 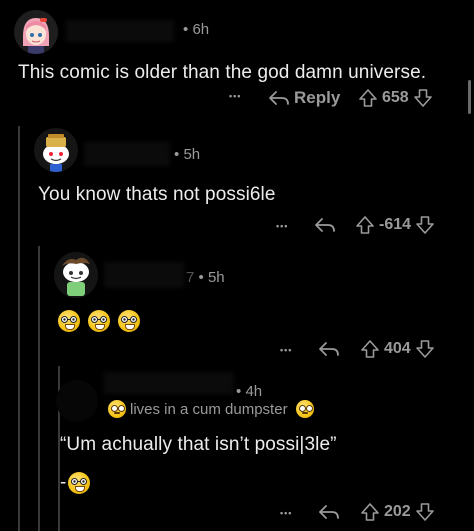 I want to click on reply-button: Reply, so click(x=304, y=98).